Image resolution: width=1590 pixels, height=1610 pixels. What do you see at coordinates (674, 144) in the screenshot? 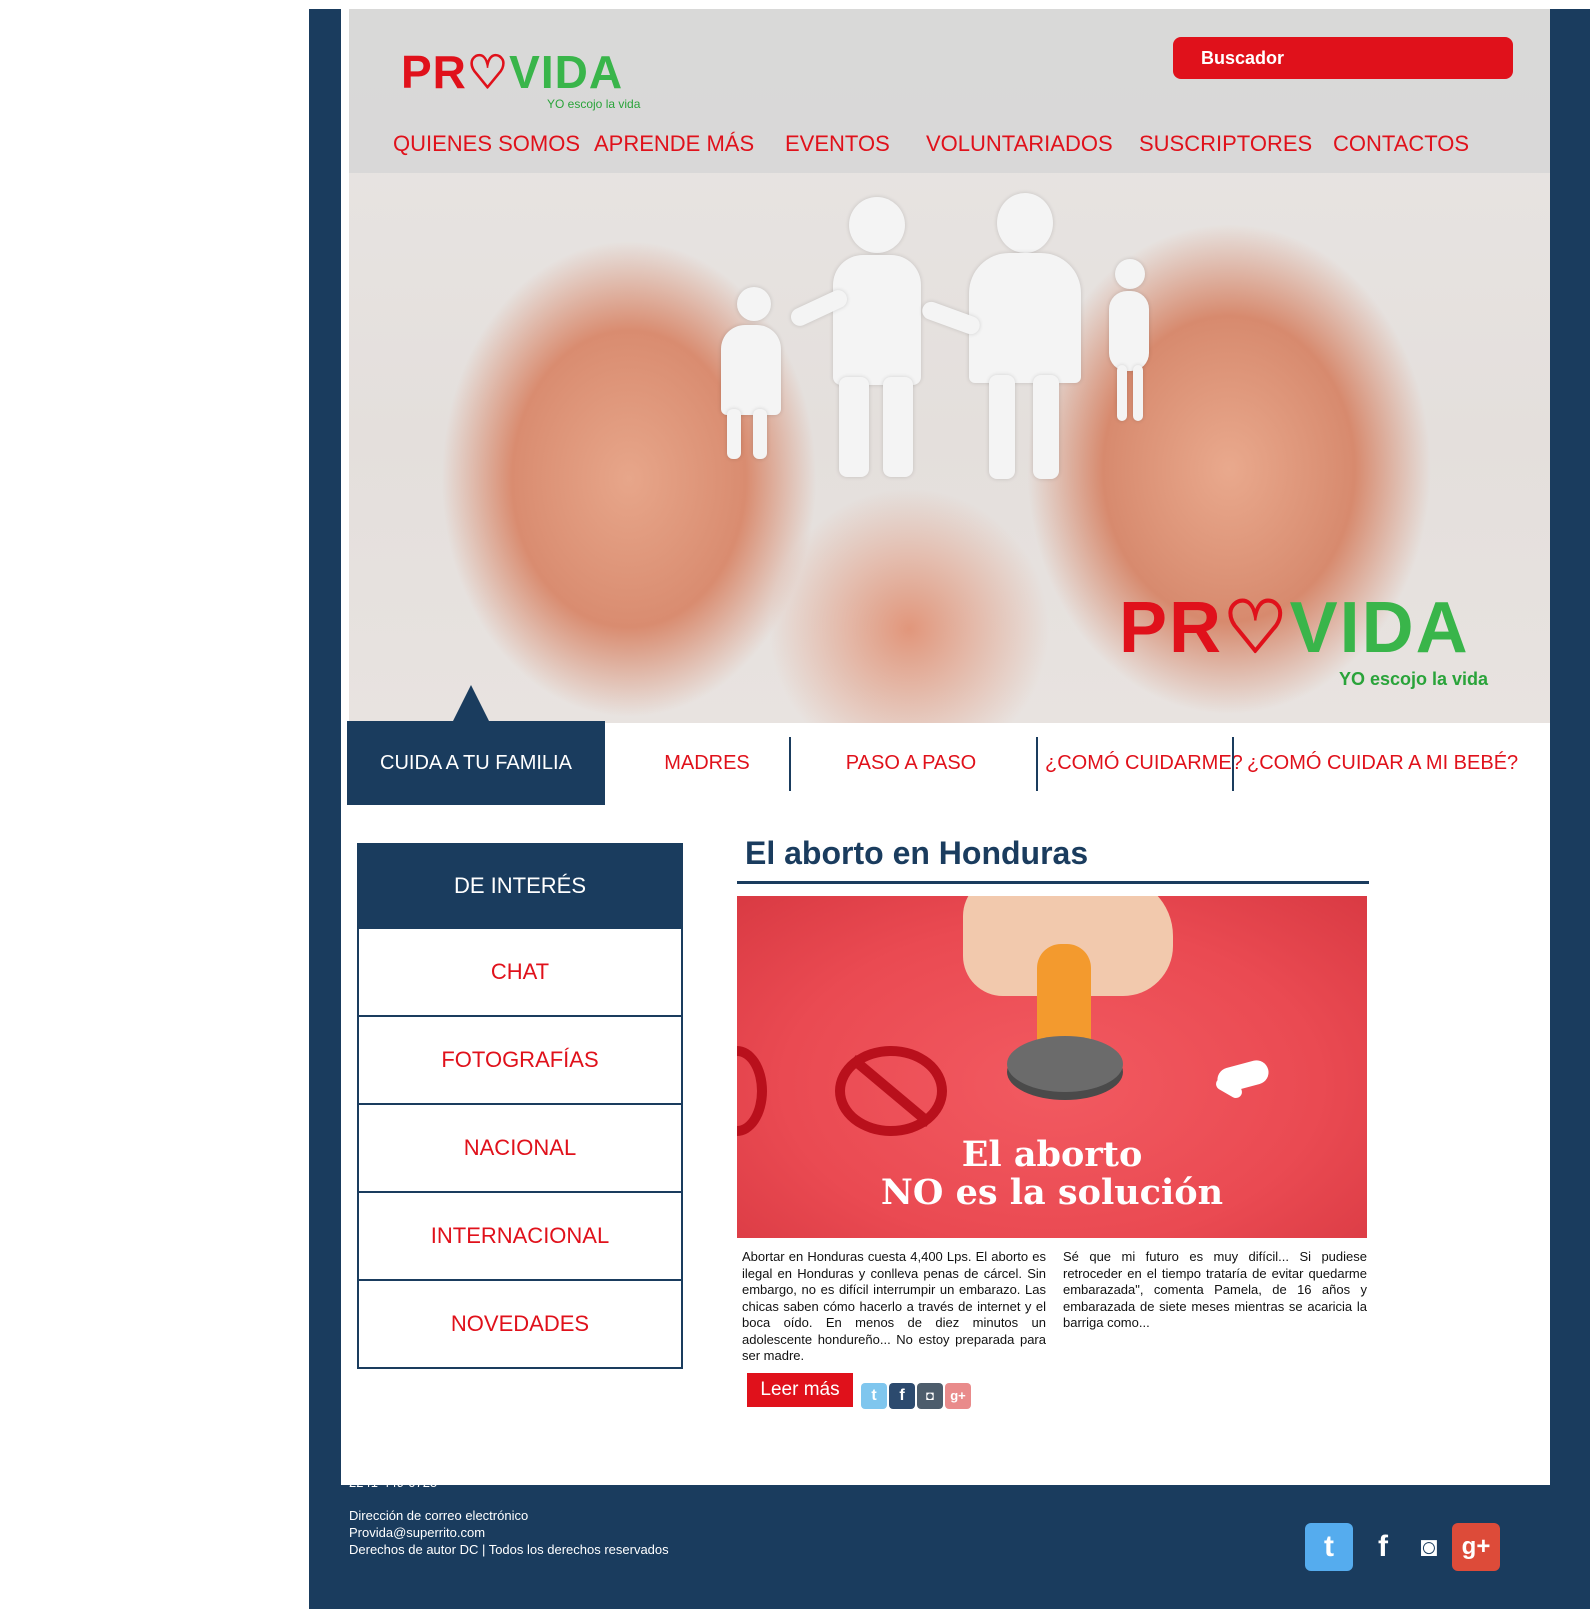
I see `nav-aprende-mas: APRENDE MÁS` at bounding box center [674, 144].